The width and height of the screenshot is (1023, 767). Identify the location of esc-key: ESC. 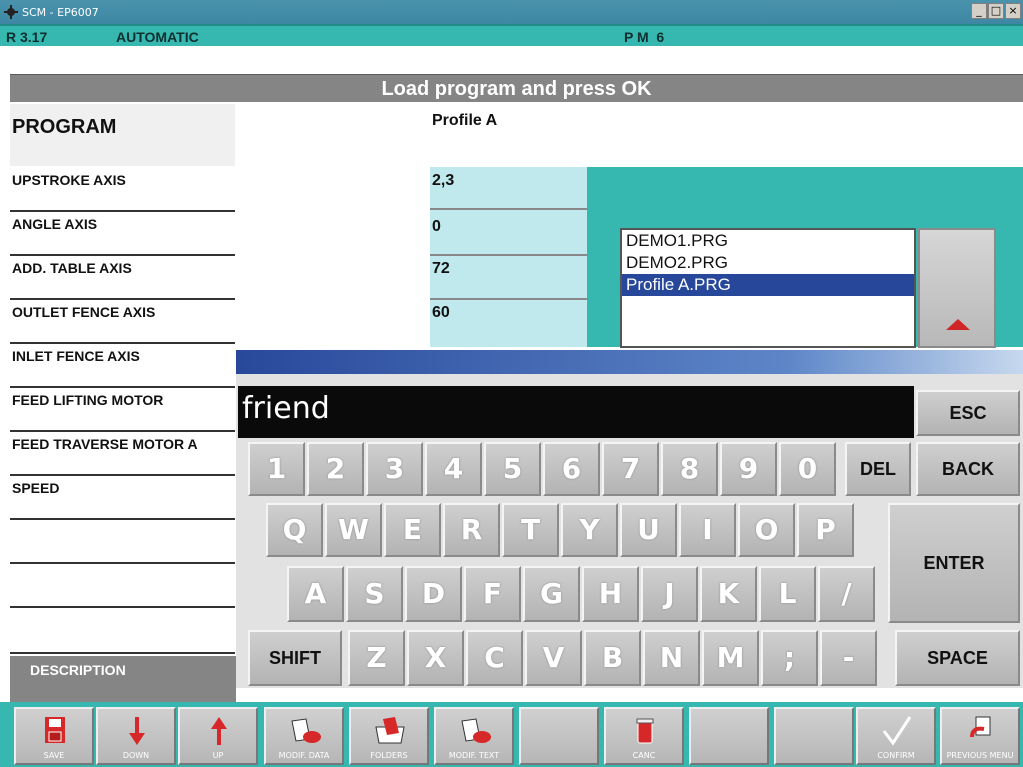
(968, 413).